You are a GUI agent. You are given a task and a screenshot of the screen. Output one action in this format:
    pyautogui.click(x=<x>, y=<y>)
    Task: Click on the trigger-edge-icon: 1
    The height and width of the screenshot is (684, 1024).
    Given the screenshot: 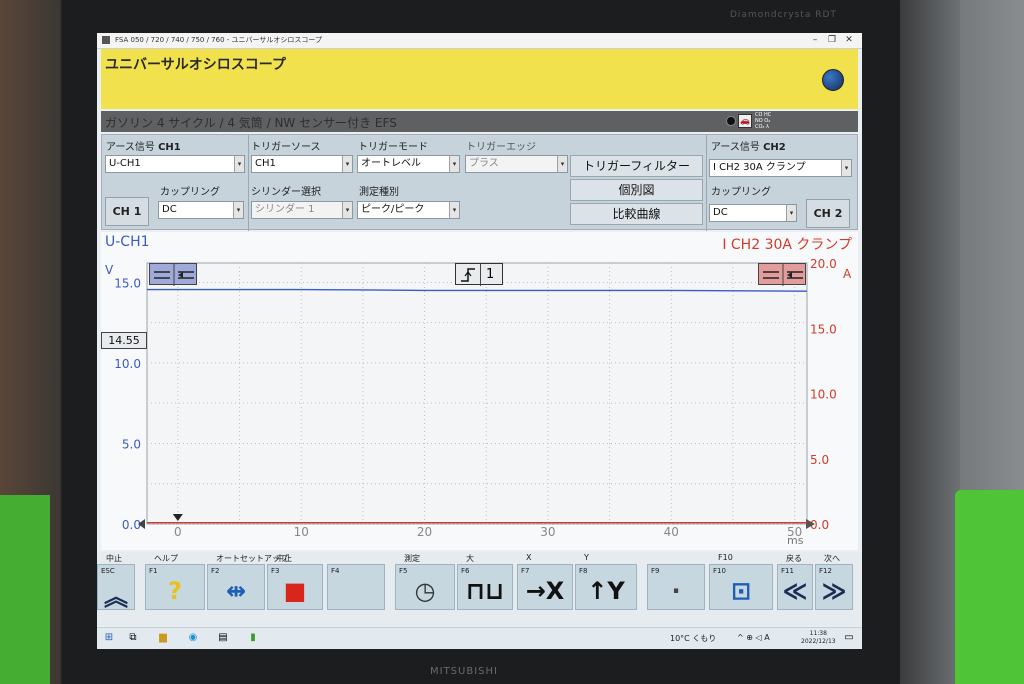 What is the action you would take?
    pyautogui.click(x=479, y=274)
    